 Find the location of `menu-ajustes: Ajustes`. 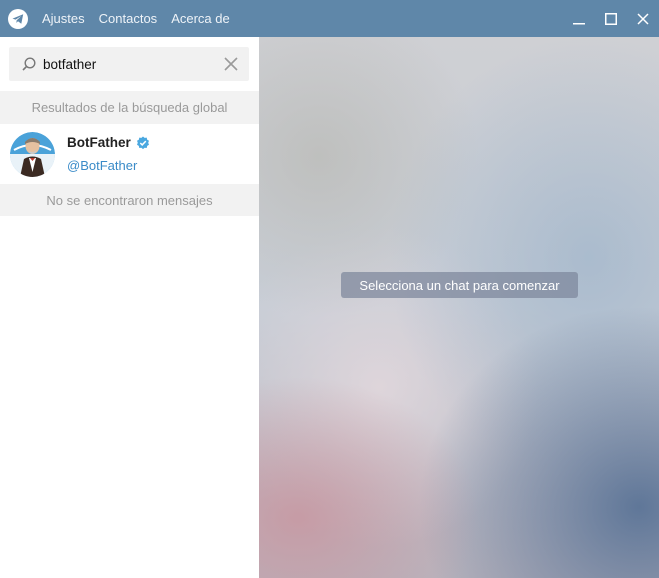

menu-ajustes: Ajustes is located at coordinates (63, 18).